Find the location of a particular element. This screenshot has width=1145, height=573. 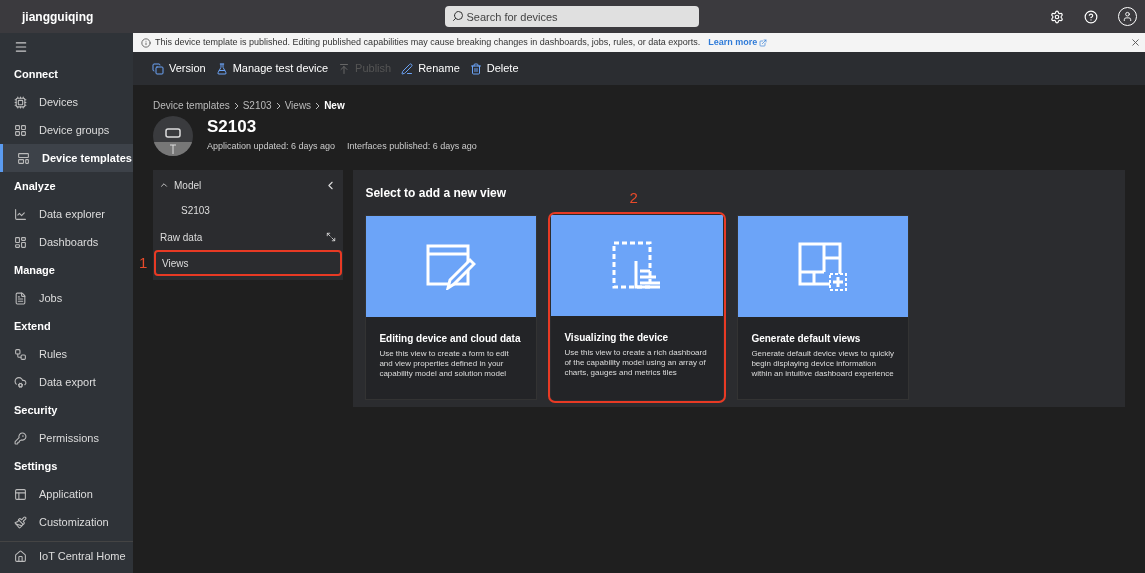

section-heading: Connect is located at coordinates (36, 74).